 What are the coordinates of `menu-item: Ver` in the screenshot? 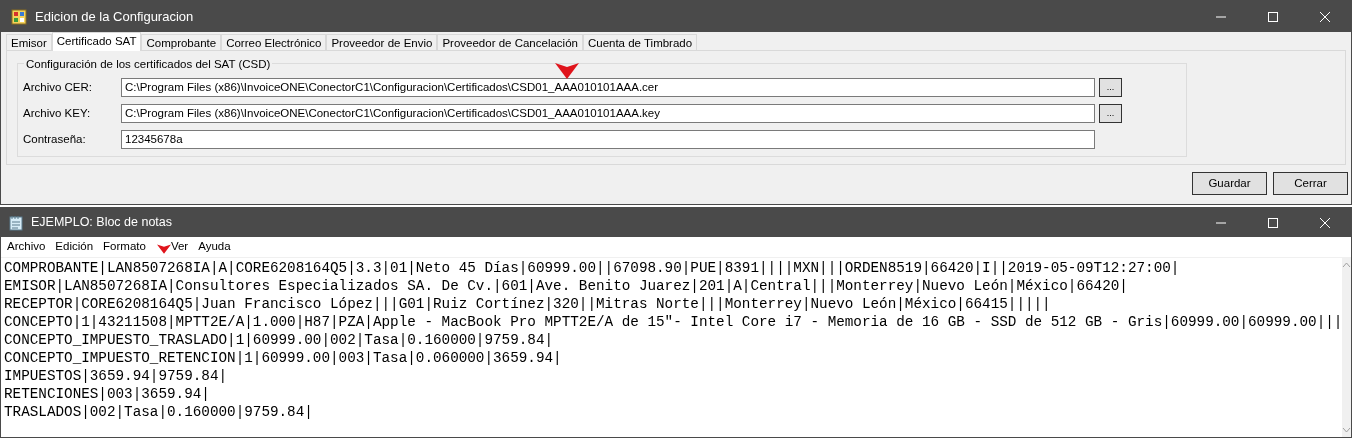 It's located at (179, 247).